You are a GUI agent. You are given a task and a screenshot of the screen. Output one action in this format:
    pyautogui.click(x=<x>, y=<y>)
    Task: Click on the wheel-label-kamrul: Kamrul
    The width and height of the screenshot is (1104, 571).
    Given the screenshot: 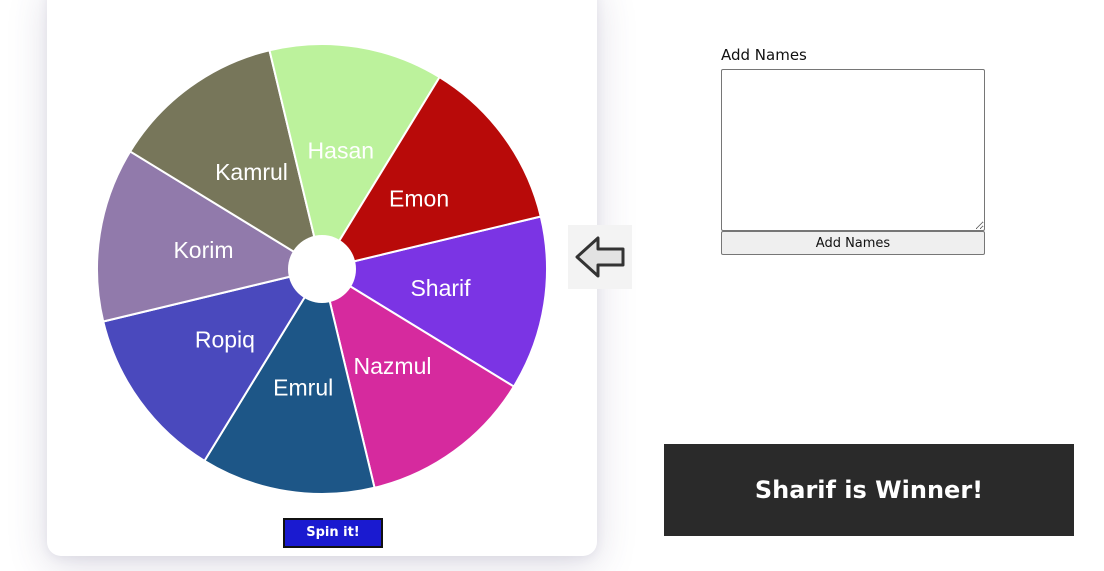 What is the action you would take?
    pyautogui.click(x=251, y=172)
    